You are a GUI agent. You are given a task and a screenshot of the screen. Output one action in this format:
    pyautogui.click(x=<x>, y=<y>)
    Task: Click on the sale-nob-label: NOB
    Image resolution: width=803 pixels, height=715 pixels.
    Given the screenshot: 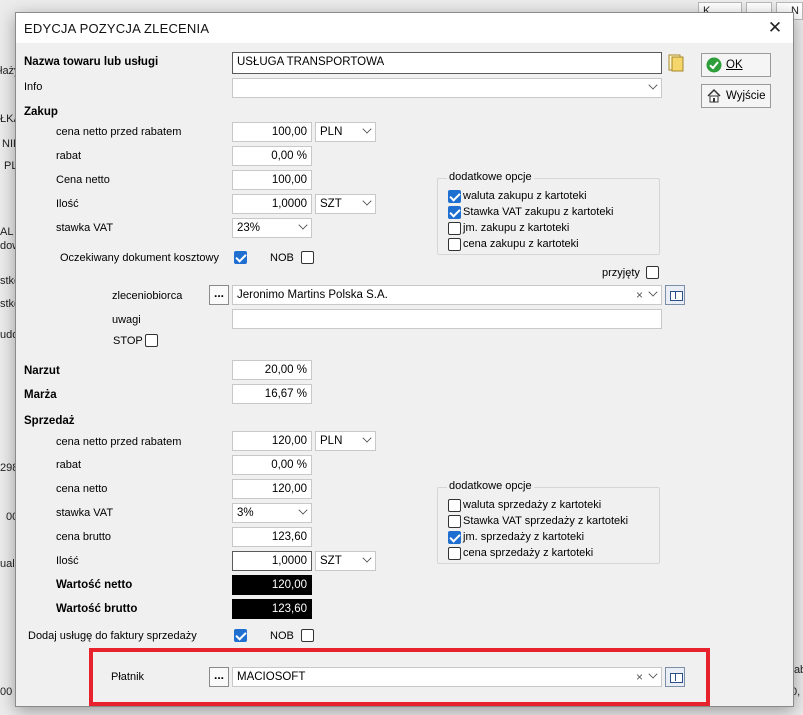 What is the action you would take?
    pyautogui.click(x=282, y=636)
    